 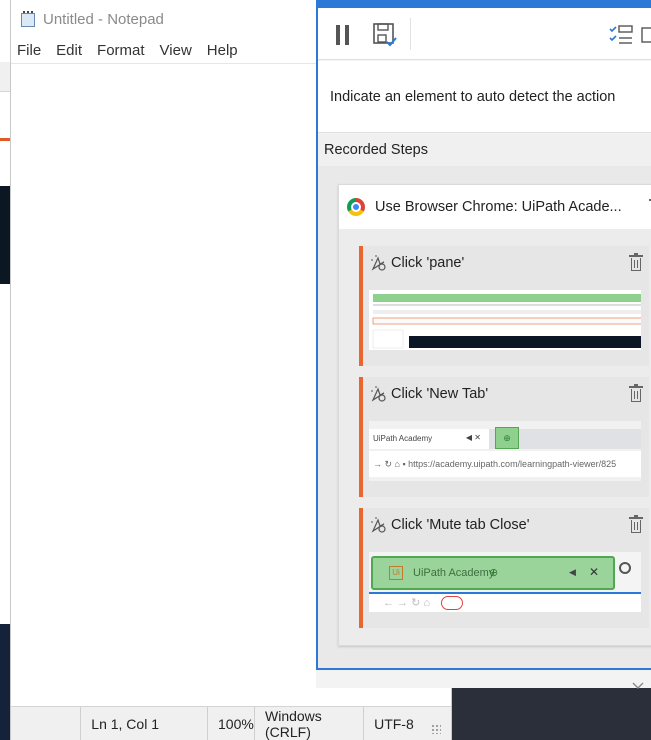 What do you see at coordinates (308, 723) in the screenshot?
I see `status-line-ending: Windows (CRLF)` at bounding box center [308, 723].